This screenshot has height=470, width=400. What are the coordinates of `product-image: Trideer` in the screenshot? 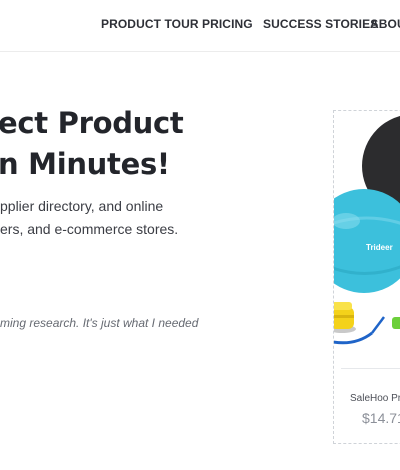 It's located at (367, 230).